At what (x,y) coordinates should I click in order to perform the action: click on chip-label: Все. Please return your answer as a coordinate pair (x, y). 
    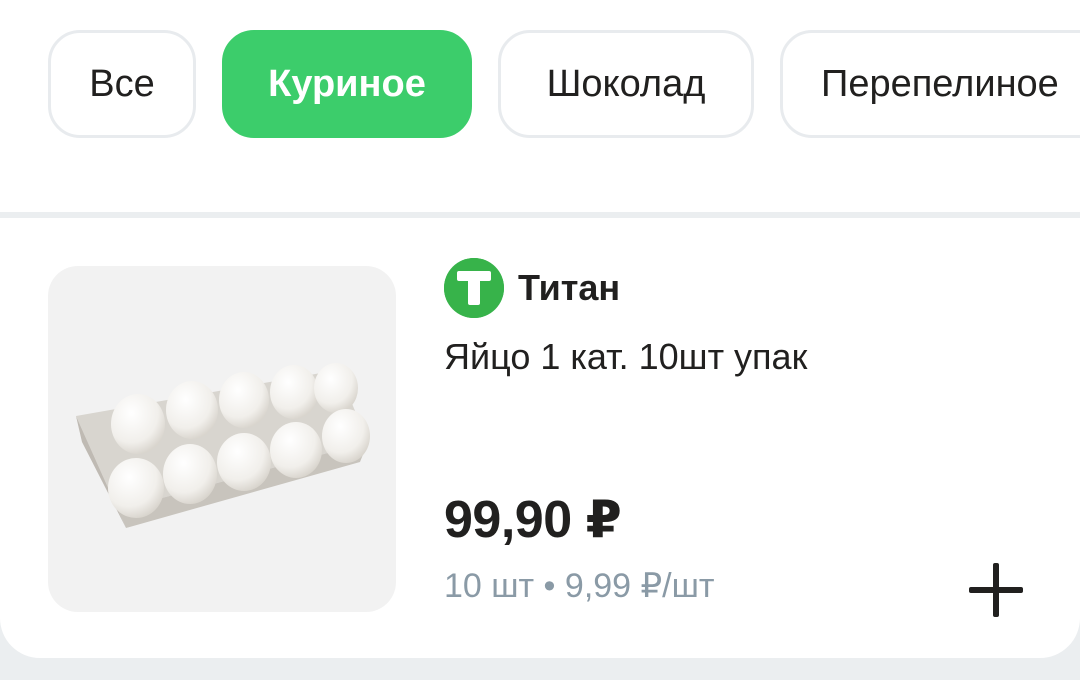
    Looking at the image, I should click on (122, 83).